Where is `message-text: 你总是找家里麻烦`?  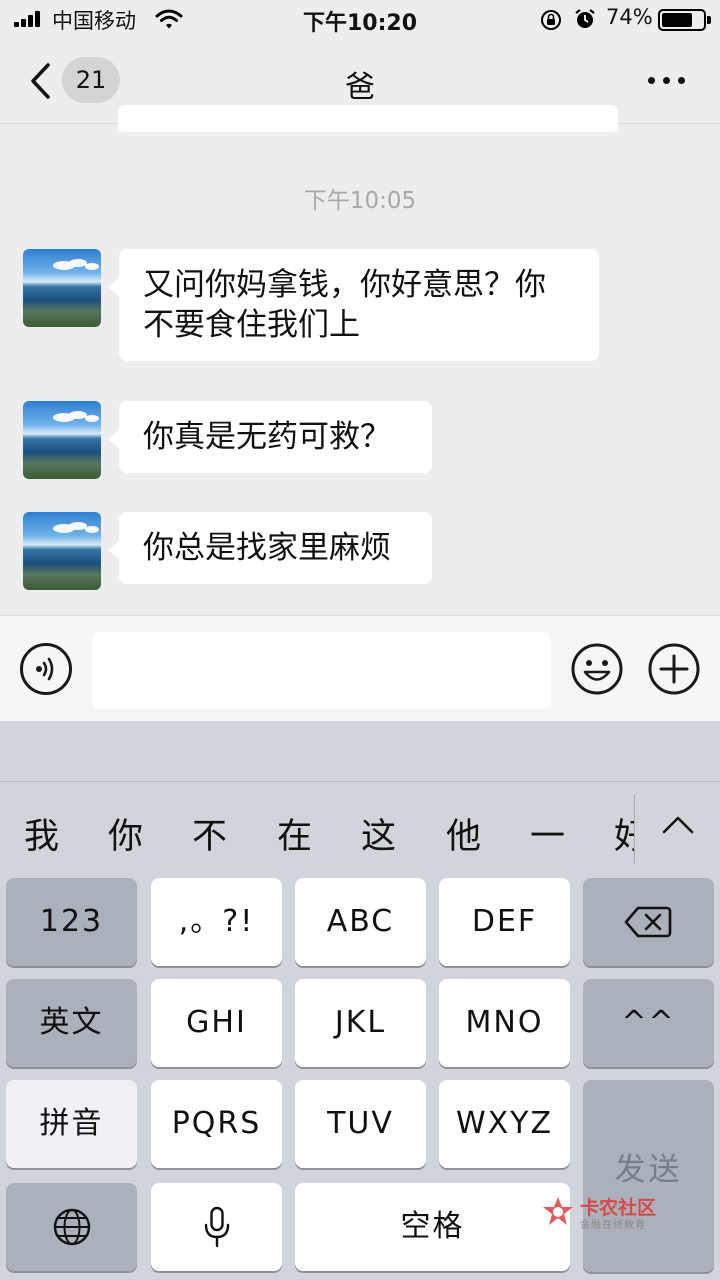
message-text: 你总是找家里麻烦 is located at coordinates (267, 548).